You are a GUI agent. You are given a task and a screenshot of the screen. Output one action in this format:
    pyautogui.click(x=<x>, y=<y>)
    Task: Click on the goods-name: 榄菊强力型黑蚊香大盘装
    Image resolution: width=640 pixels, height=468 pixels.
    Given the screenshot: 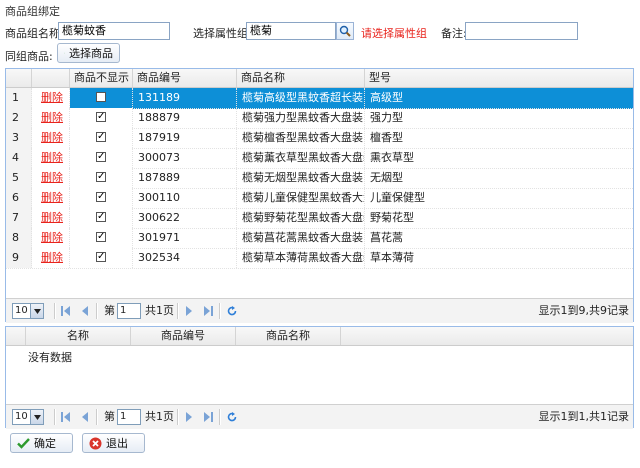 What is the action you would take?
    pyautogui.click(x=301, y=118)
    